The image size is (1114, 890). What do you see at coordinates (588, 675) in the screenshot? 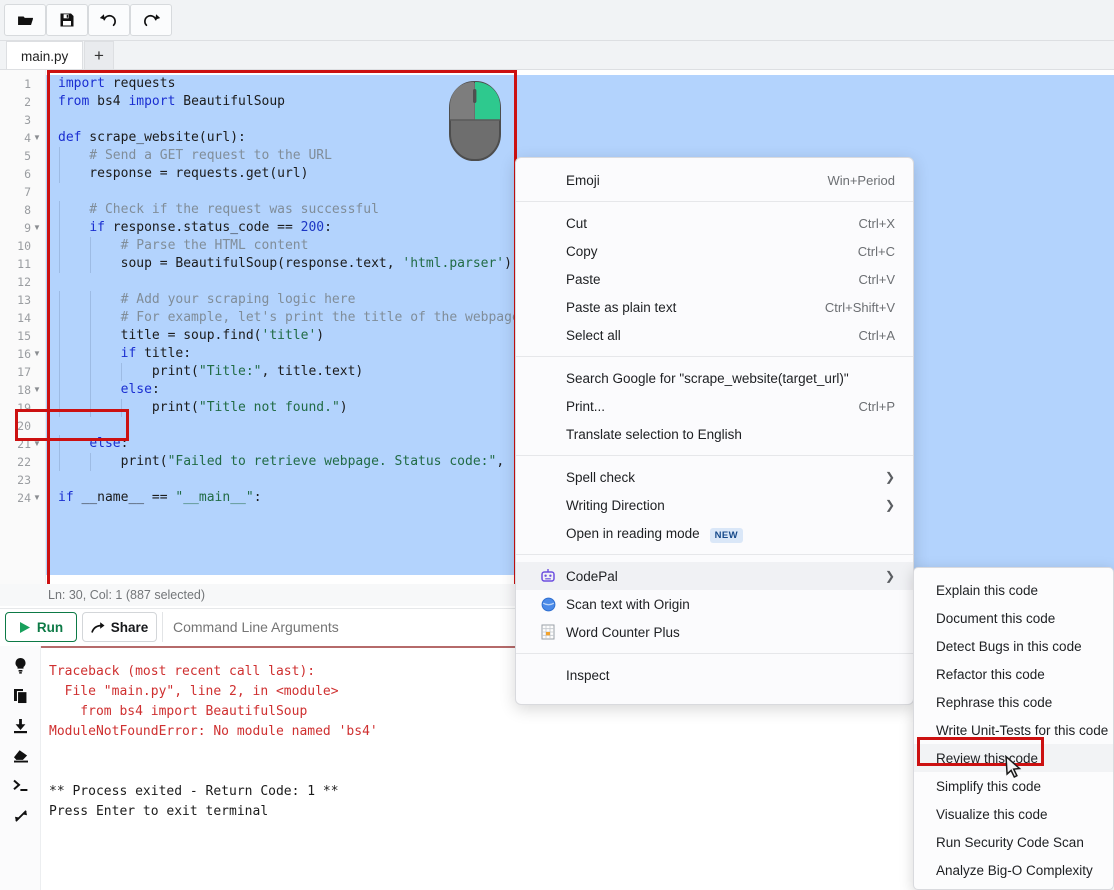
I see `menu-item-label: Inspect` at bounding box center [588, 675].